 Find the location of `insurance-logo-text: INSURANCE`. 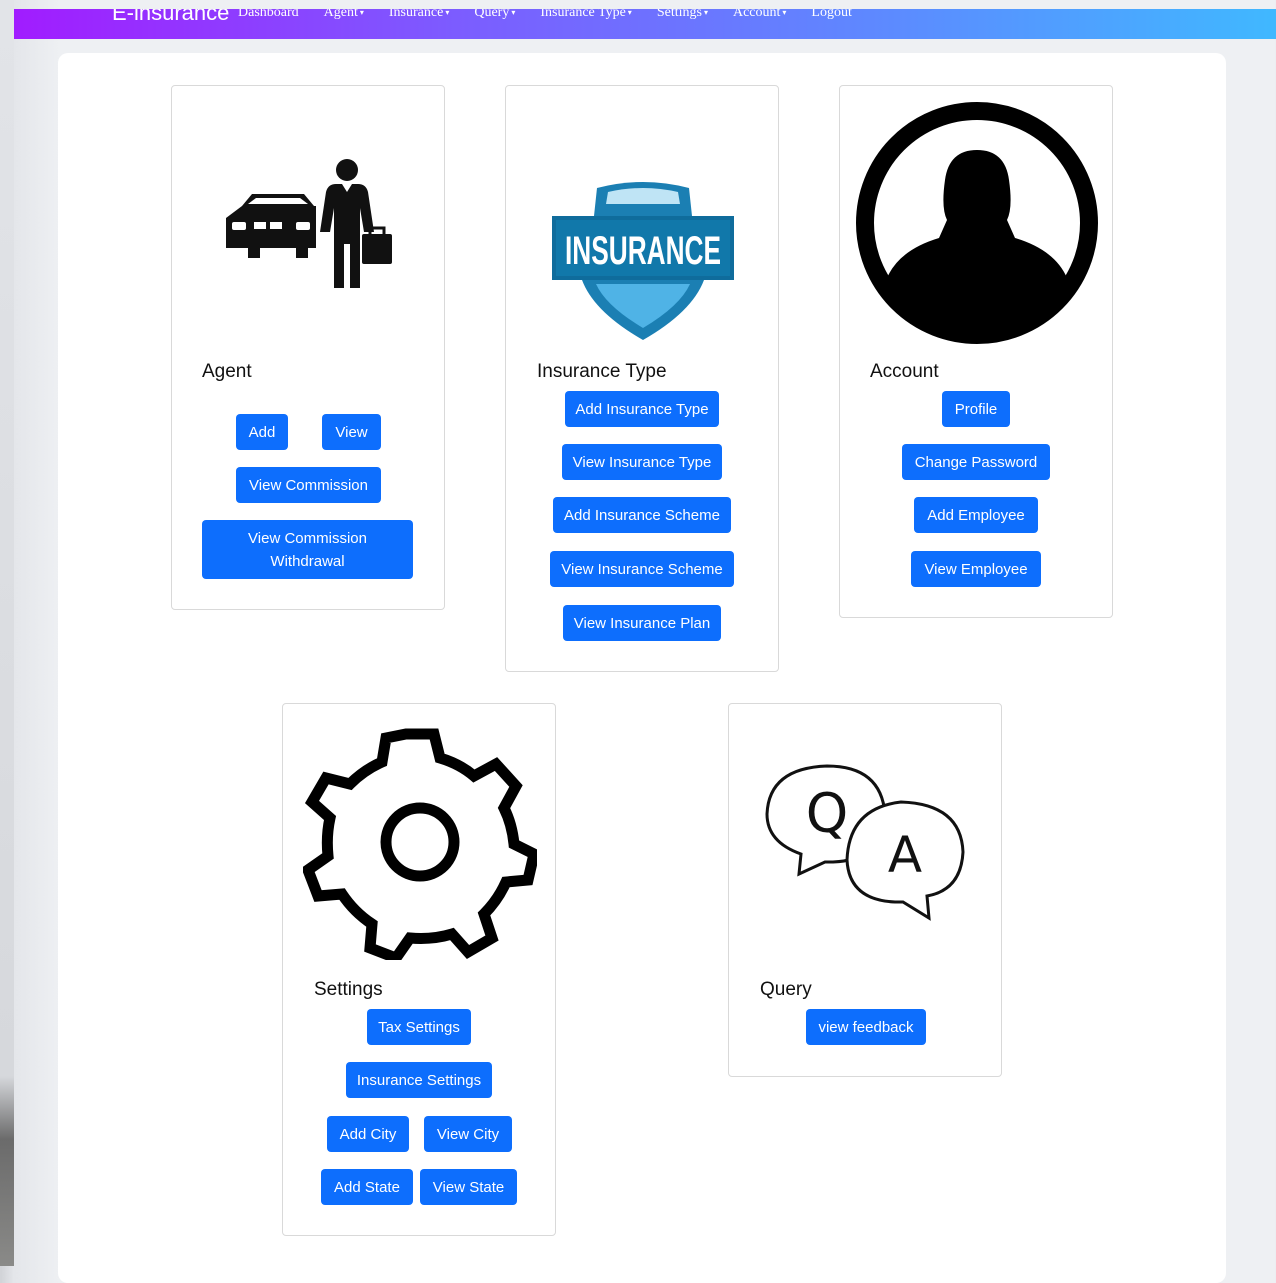

insurance-logo-text: INSURANCE is located at coordinates (643, 251).